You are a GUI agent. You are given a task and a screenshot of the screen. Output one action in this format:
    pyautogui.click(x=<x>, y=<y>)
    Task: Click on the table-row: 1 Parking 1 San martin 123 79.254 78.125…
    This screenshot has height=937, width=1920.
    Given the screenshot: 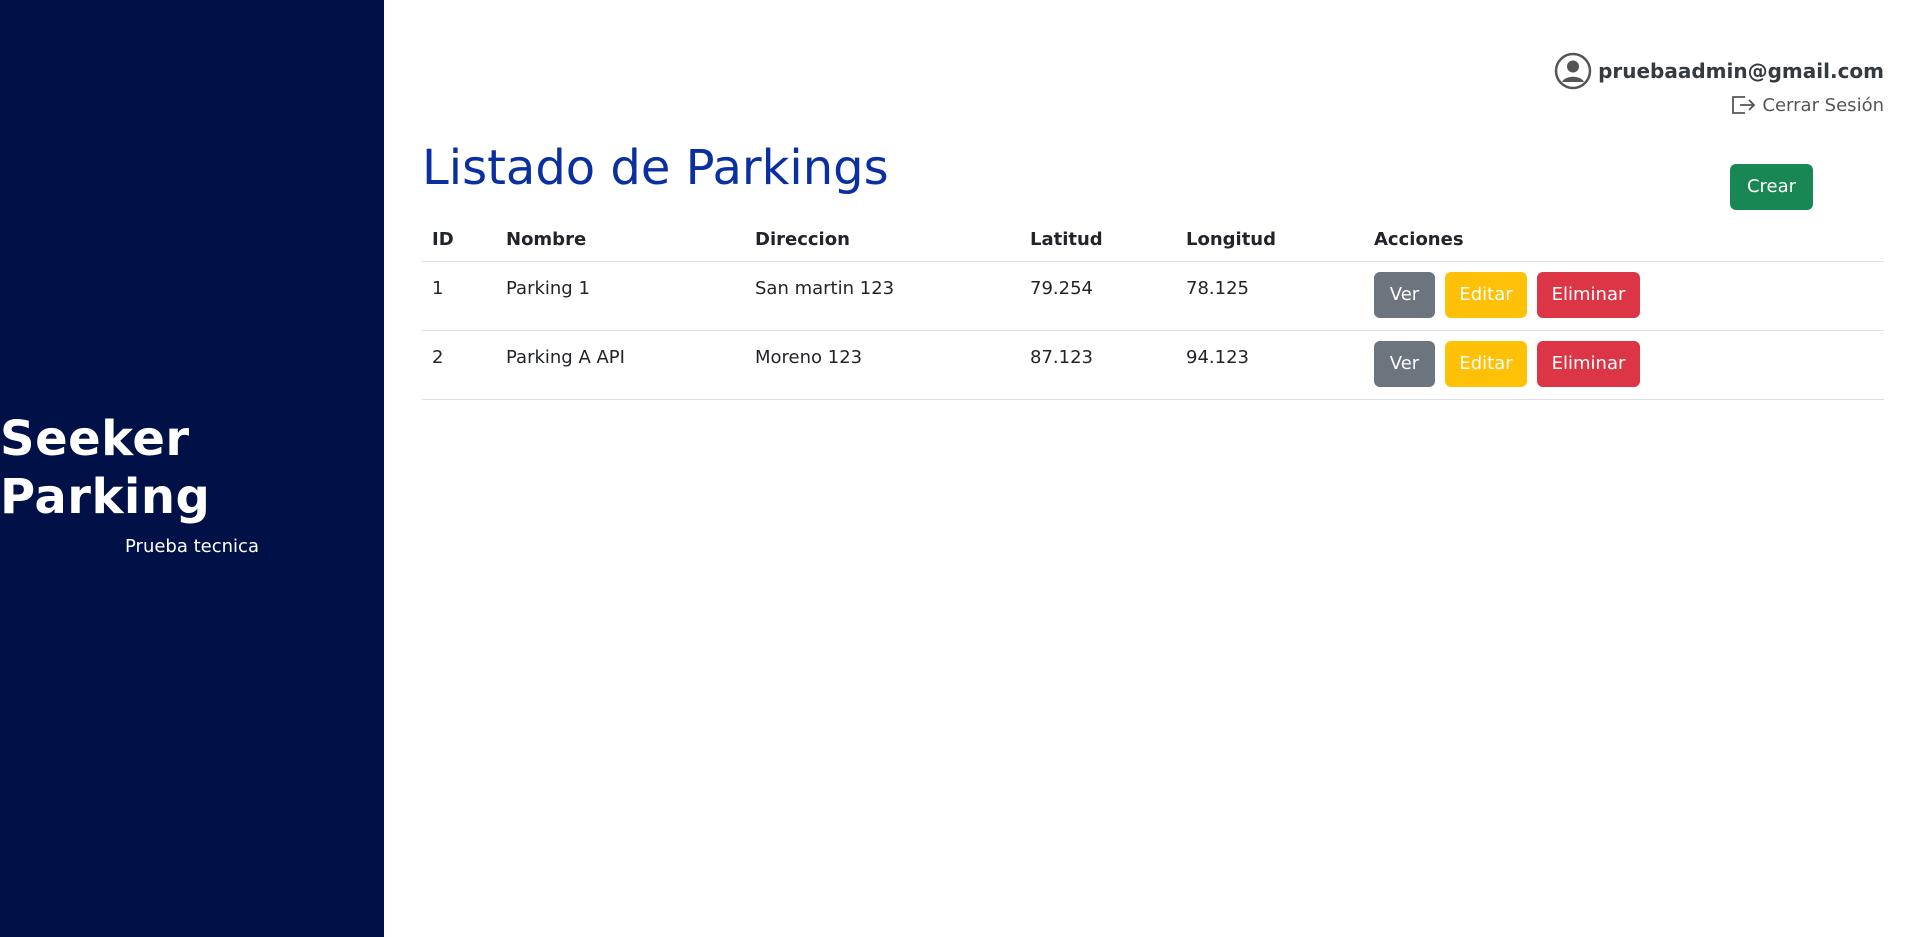 What is the action you would take?
    pyautogui.click(x=1153, y=296)
    